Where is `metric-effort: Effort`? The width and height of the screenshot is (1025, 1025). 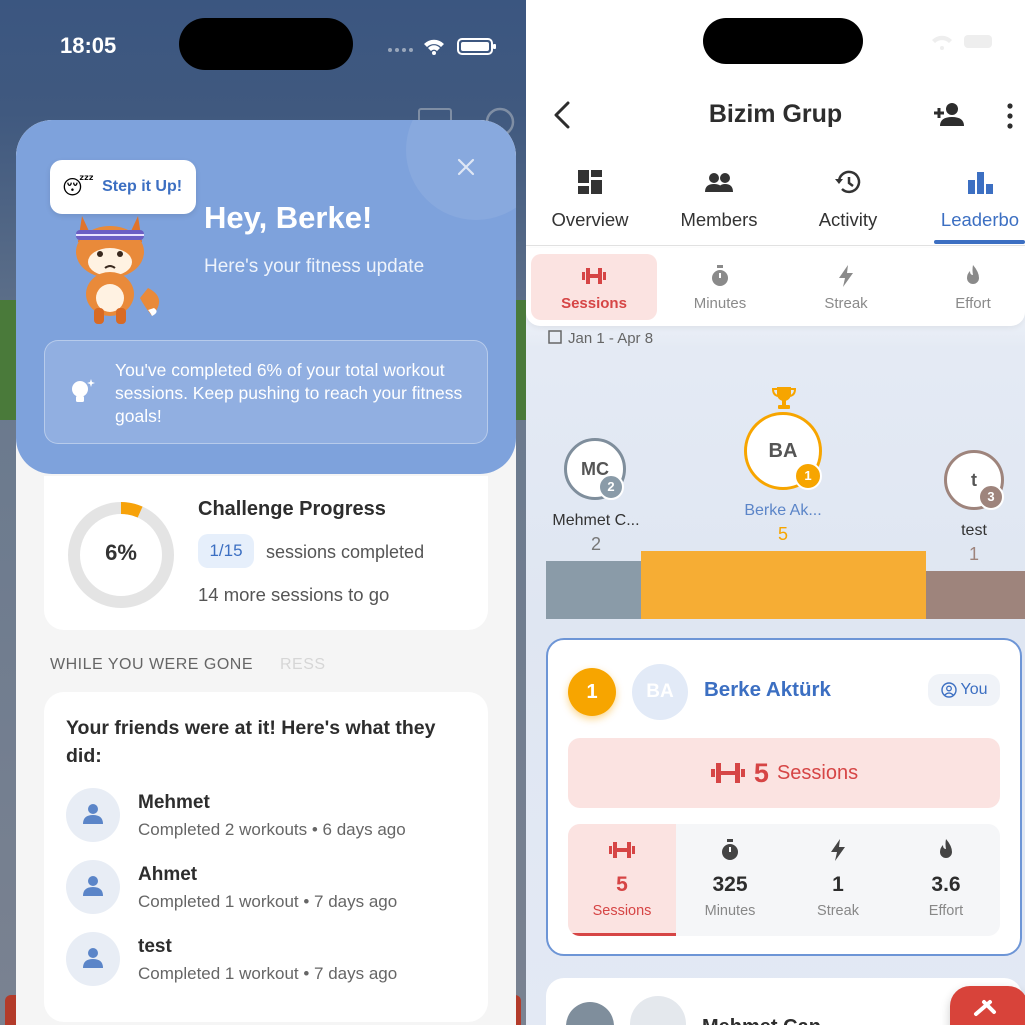
metric-effort: Effort is located at coordinates (967, 287).